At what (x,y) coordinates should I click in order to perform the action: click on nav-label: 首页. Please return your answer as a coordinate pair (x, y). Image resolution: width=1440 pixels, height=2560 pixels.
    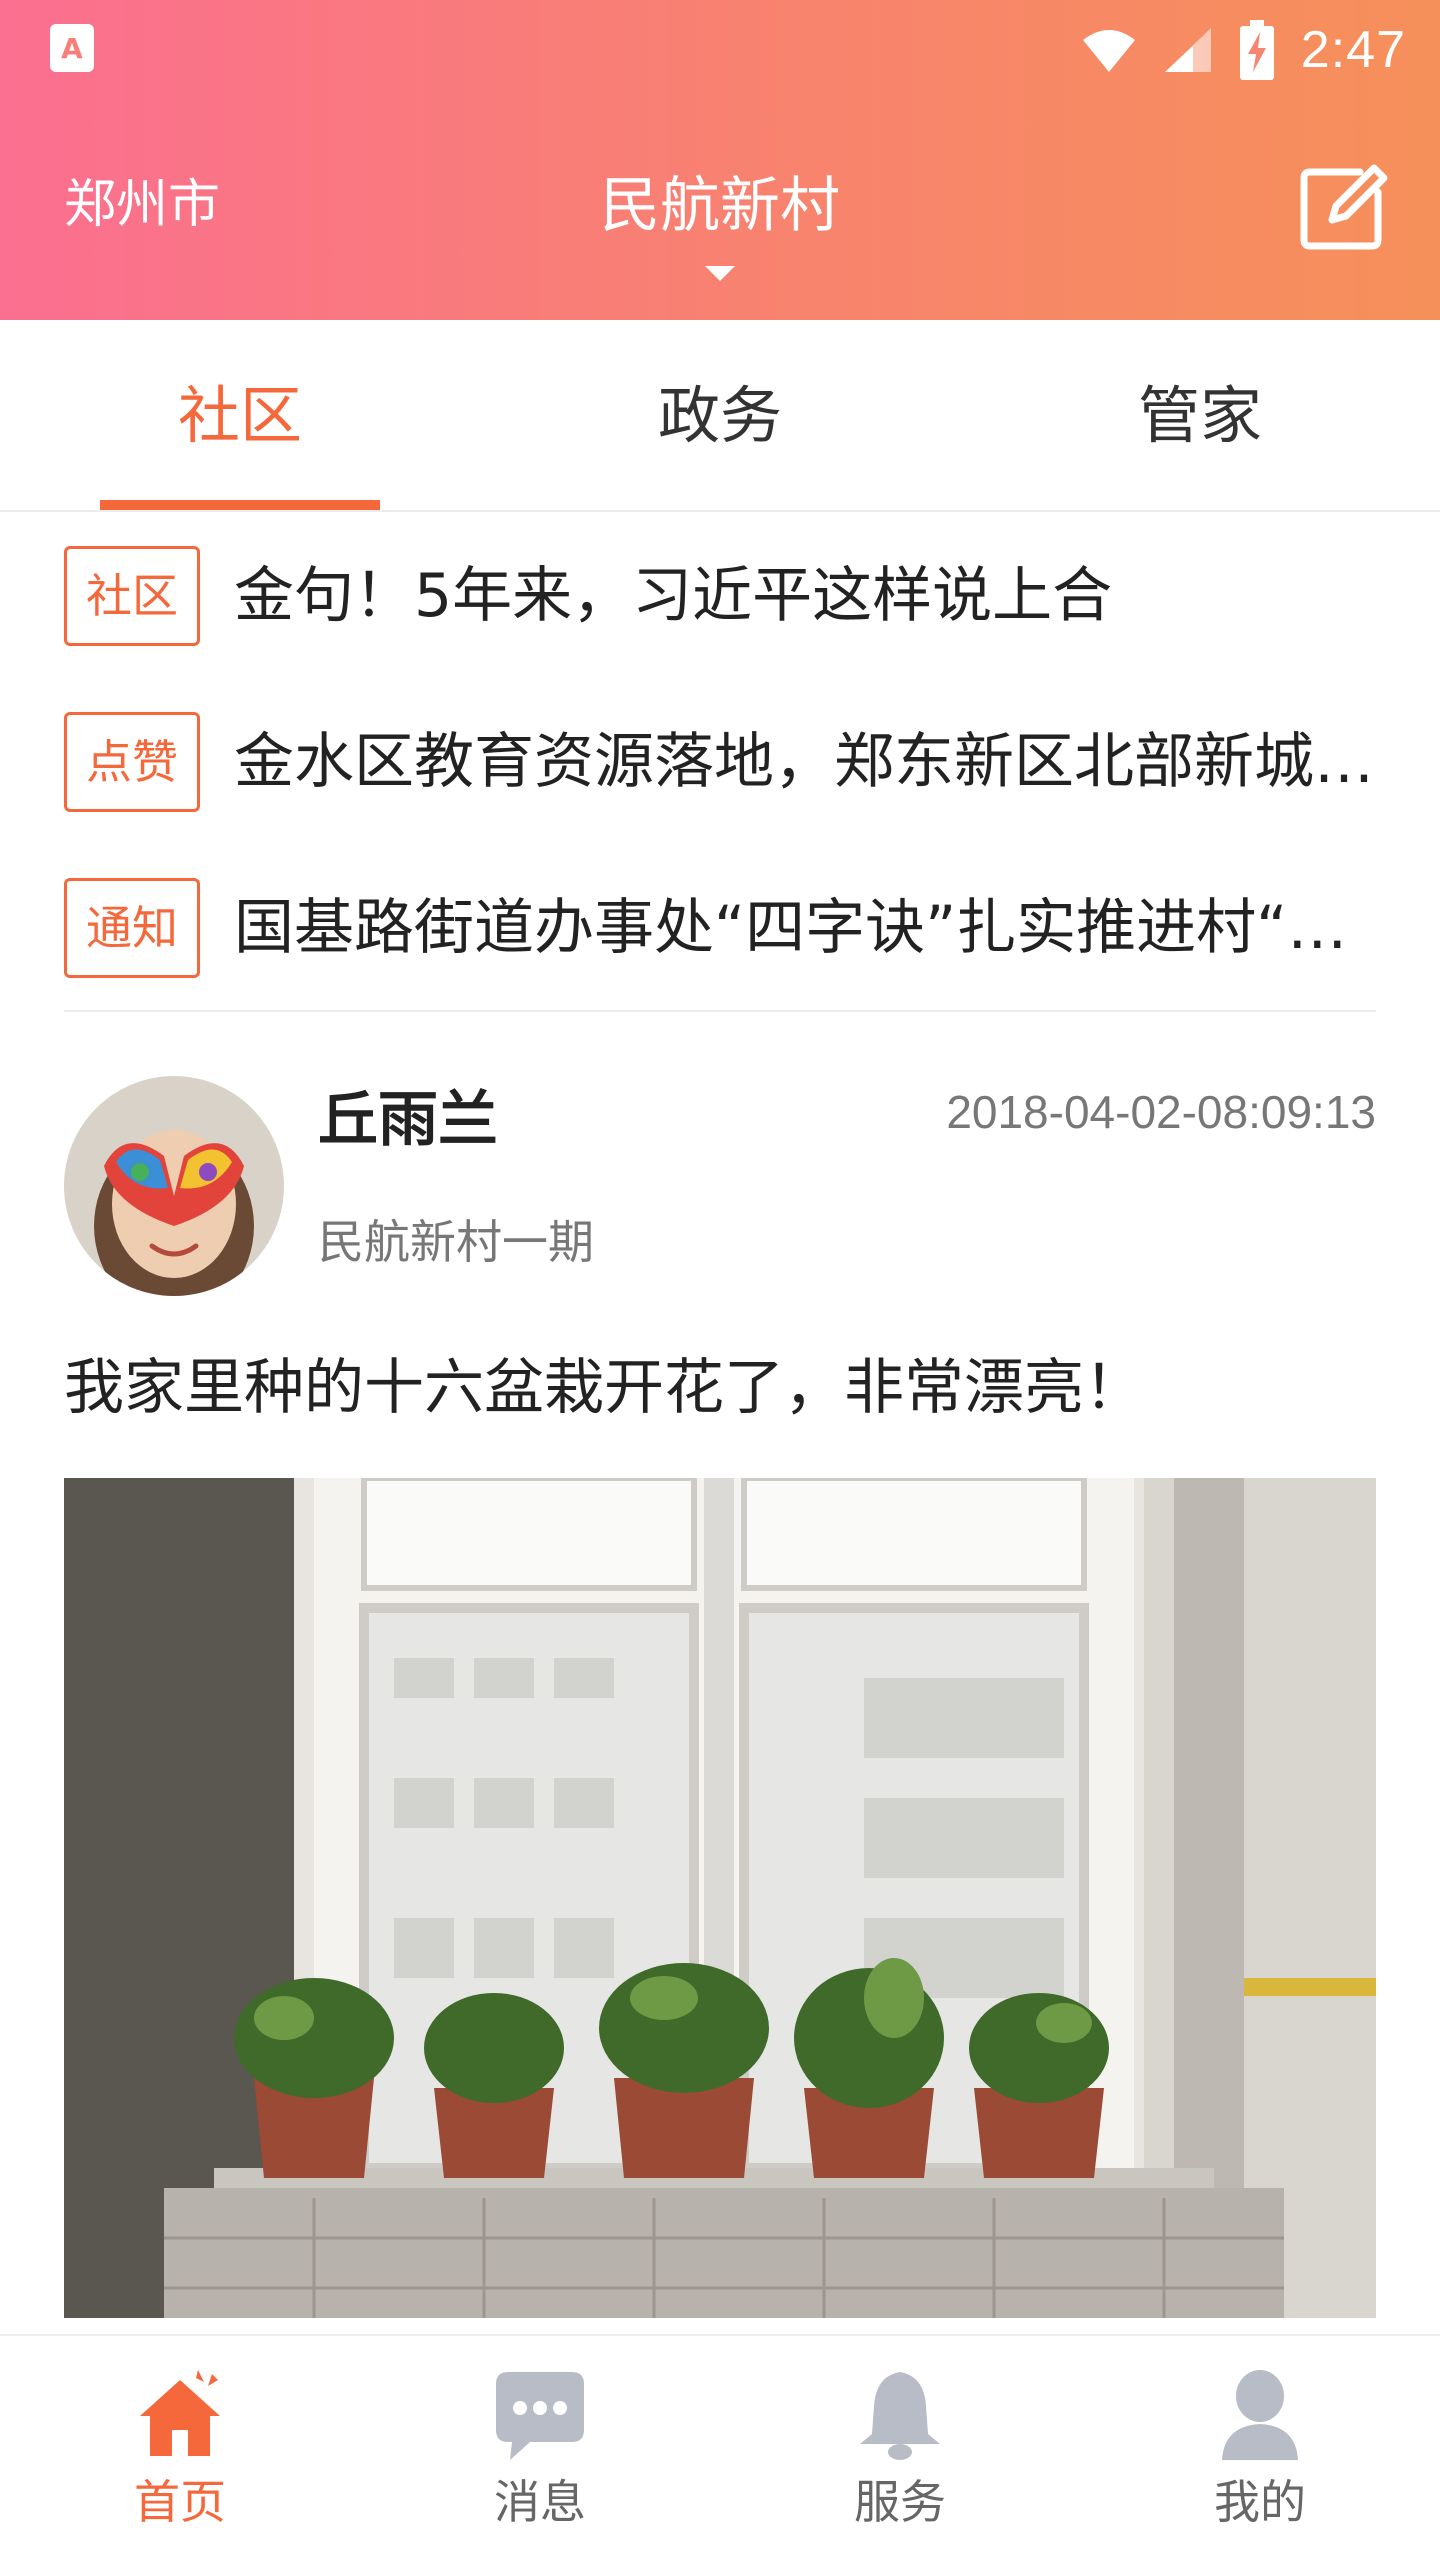
    Looking at the image, I should click on (180, 2502).